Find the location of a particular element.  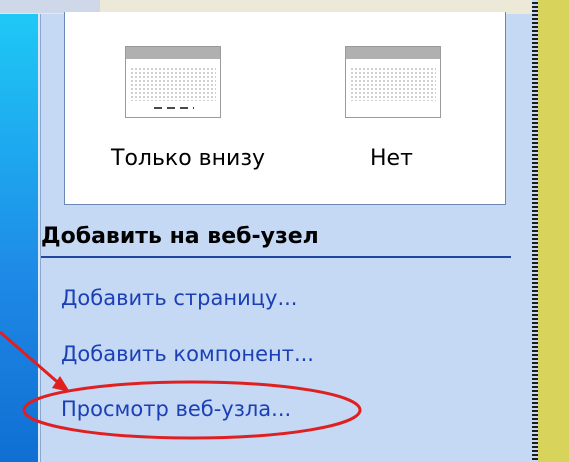

section-title: Добавить на веб-узел is located at coordinates (180, 236).